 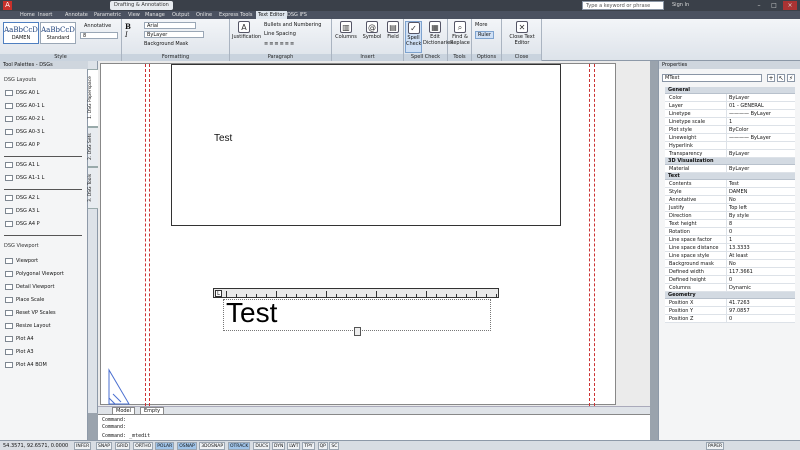 I want to click on property-row: Annotative No, so click(x=730, y=200).